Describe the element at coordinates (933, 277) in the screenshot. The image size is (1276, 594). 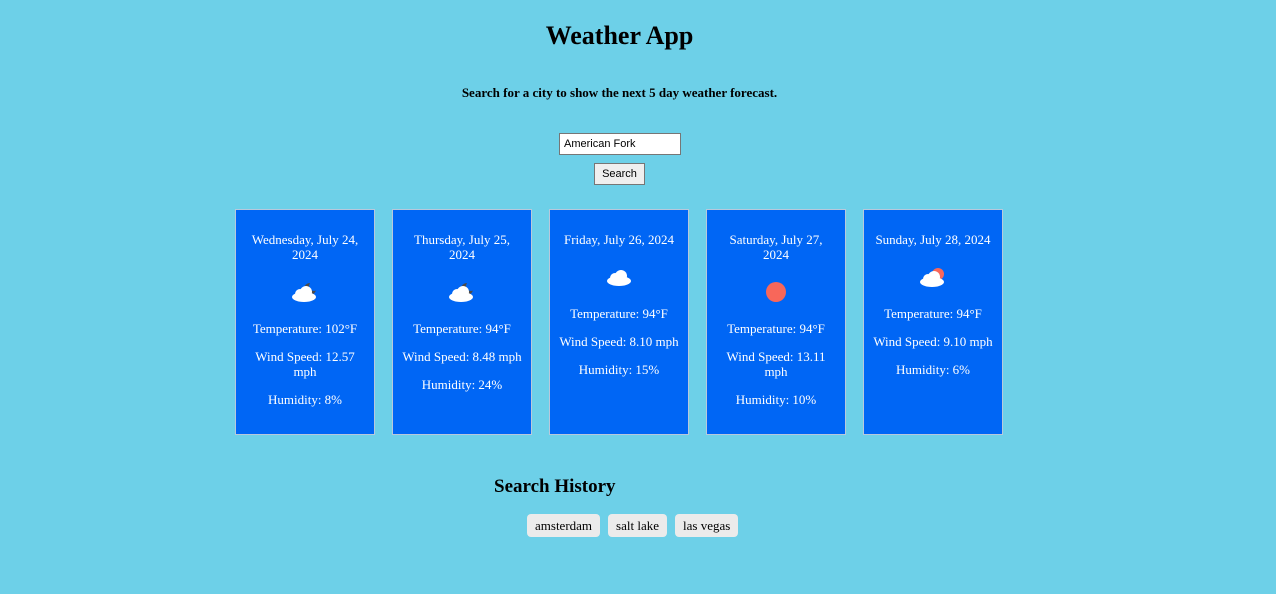
I see `few-clouds-day-icon` at that location.